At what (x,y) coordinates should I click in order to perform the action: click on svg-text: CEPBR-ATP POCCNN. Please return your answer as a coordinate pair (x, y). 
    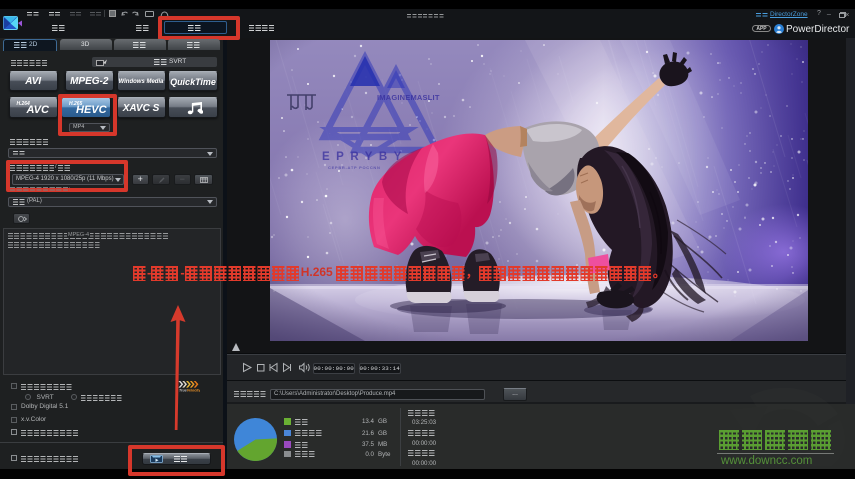
    Looking at the image, I should click on (354, 167).